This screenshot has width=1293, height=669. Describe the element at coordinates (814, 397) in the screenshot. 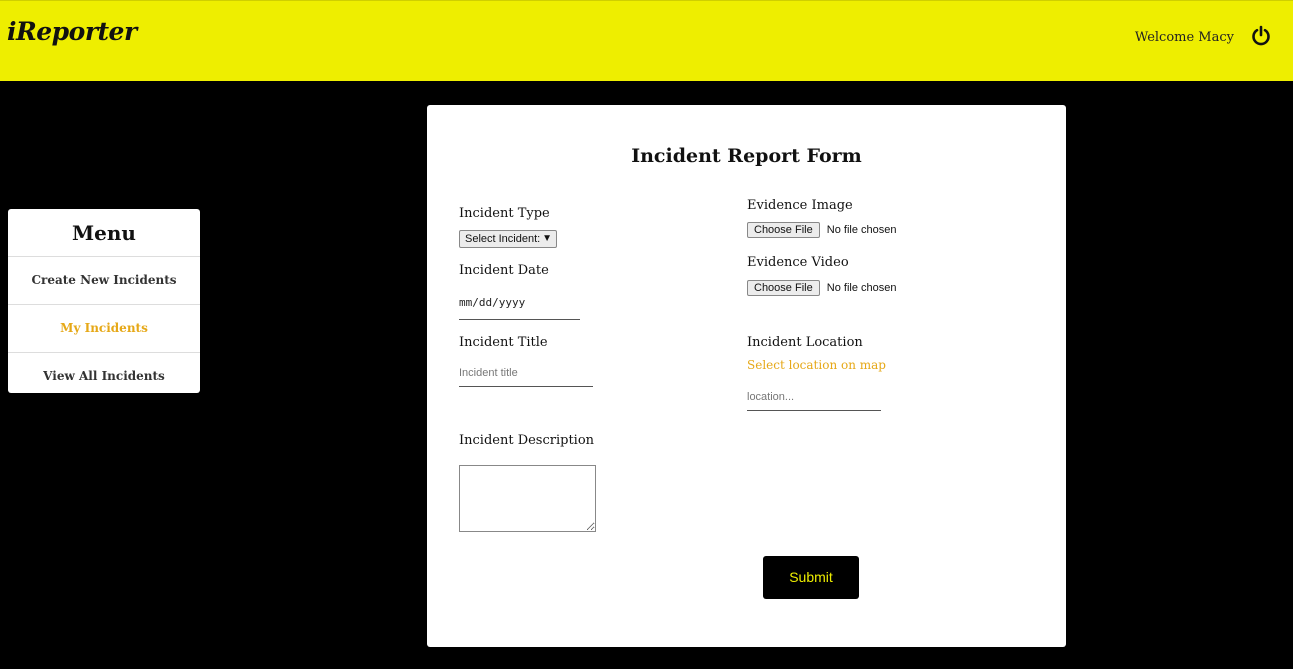

I see `location-input` at that location.